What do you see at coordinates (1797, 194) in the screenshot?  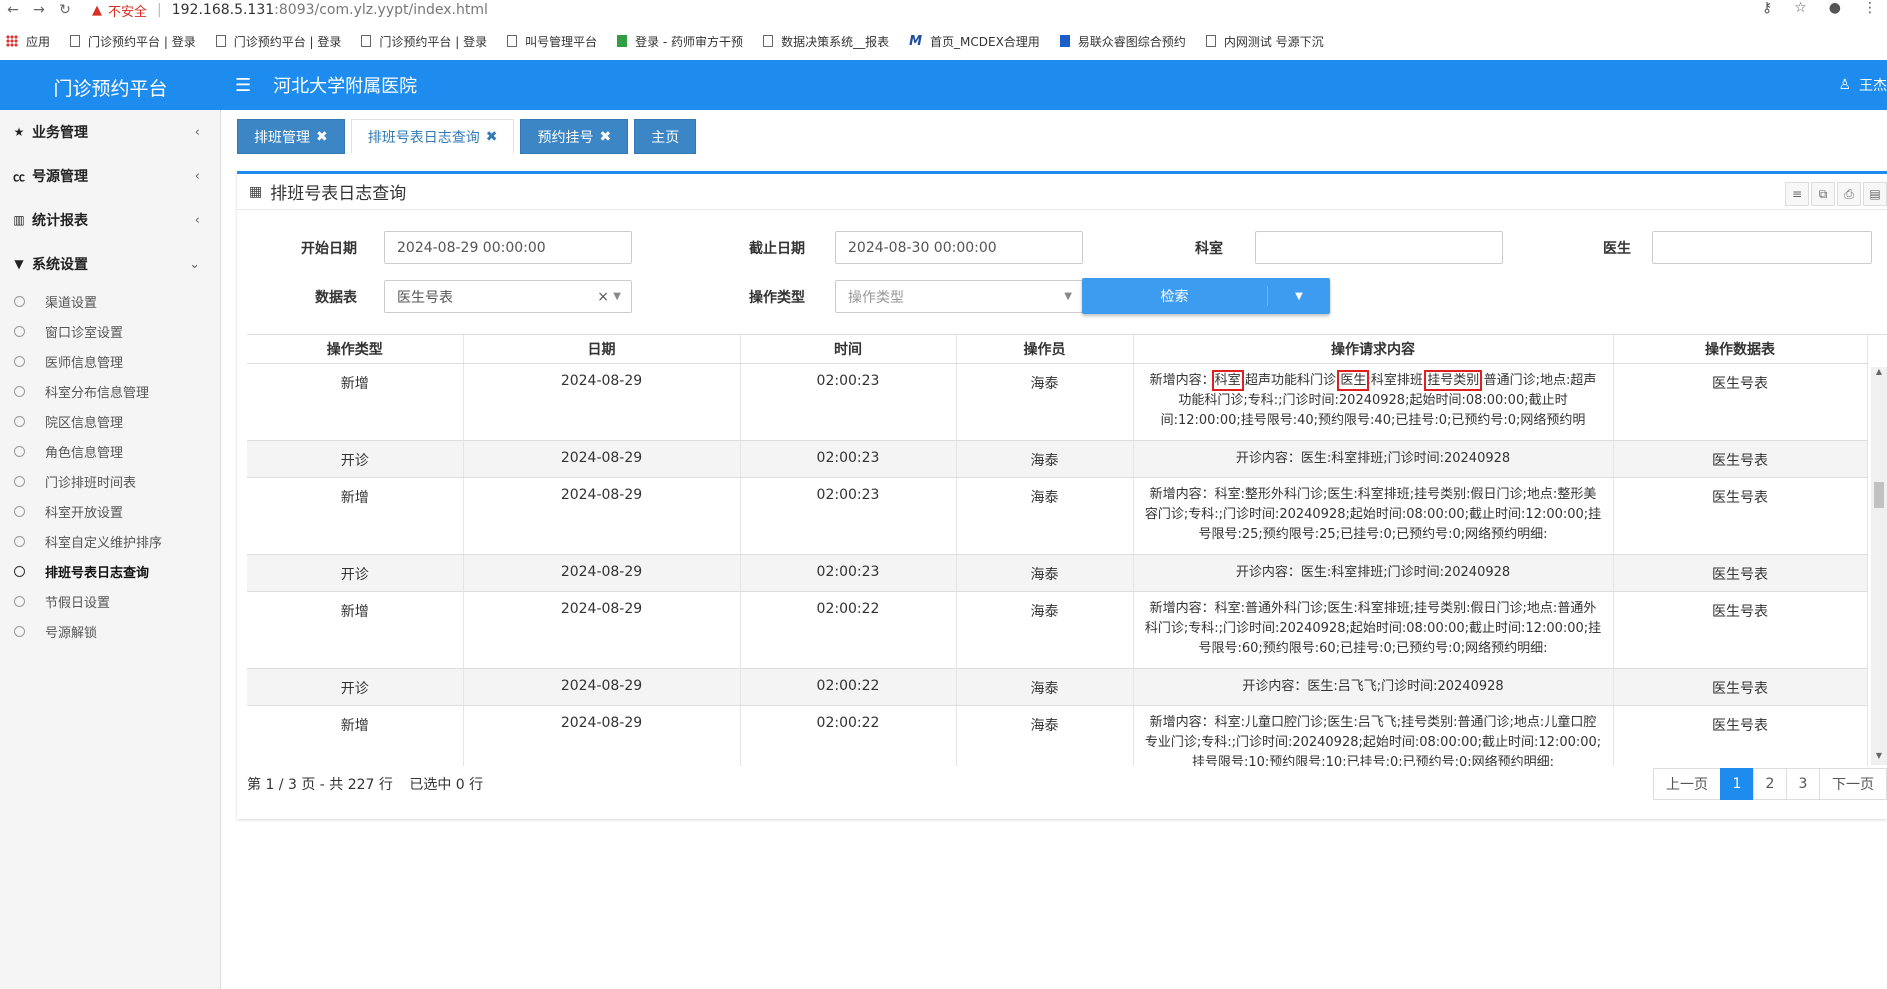 I see `list-icon: ≡` at bounding box center [1797, 194].